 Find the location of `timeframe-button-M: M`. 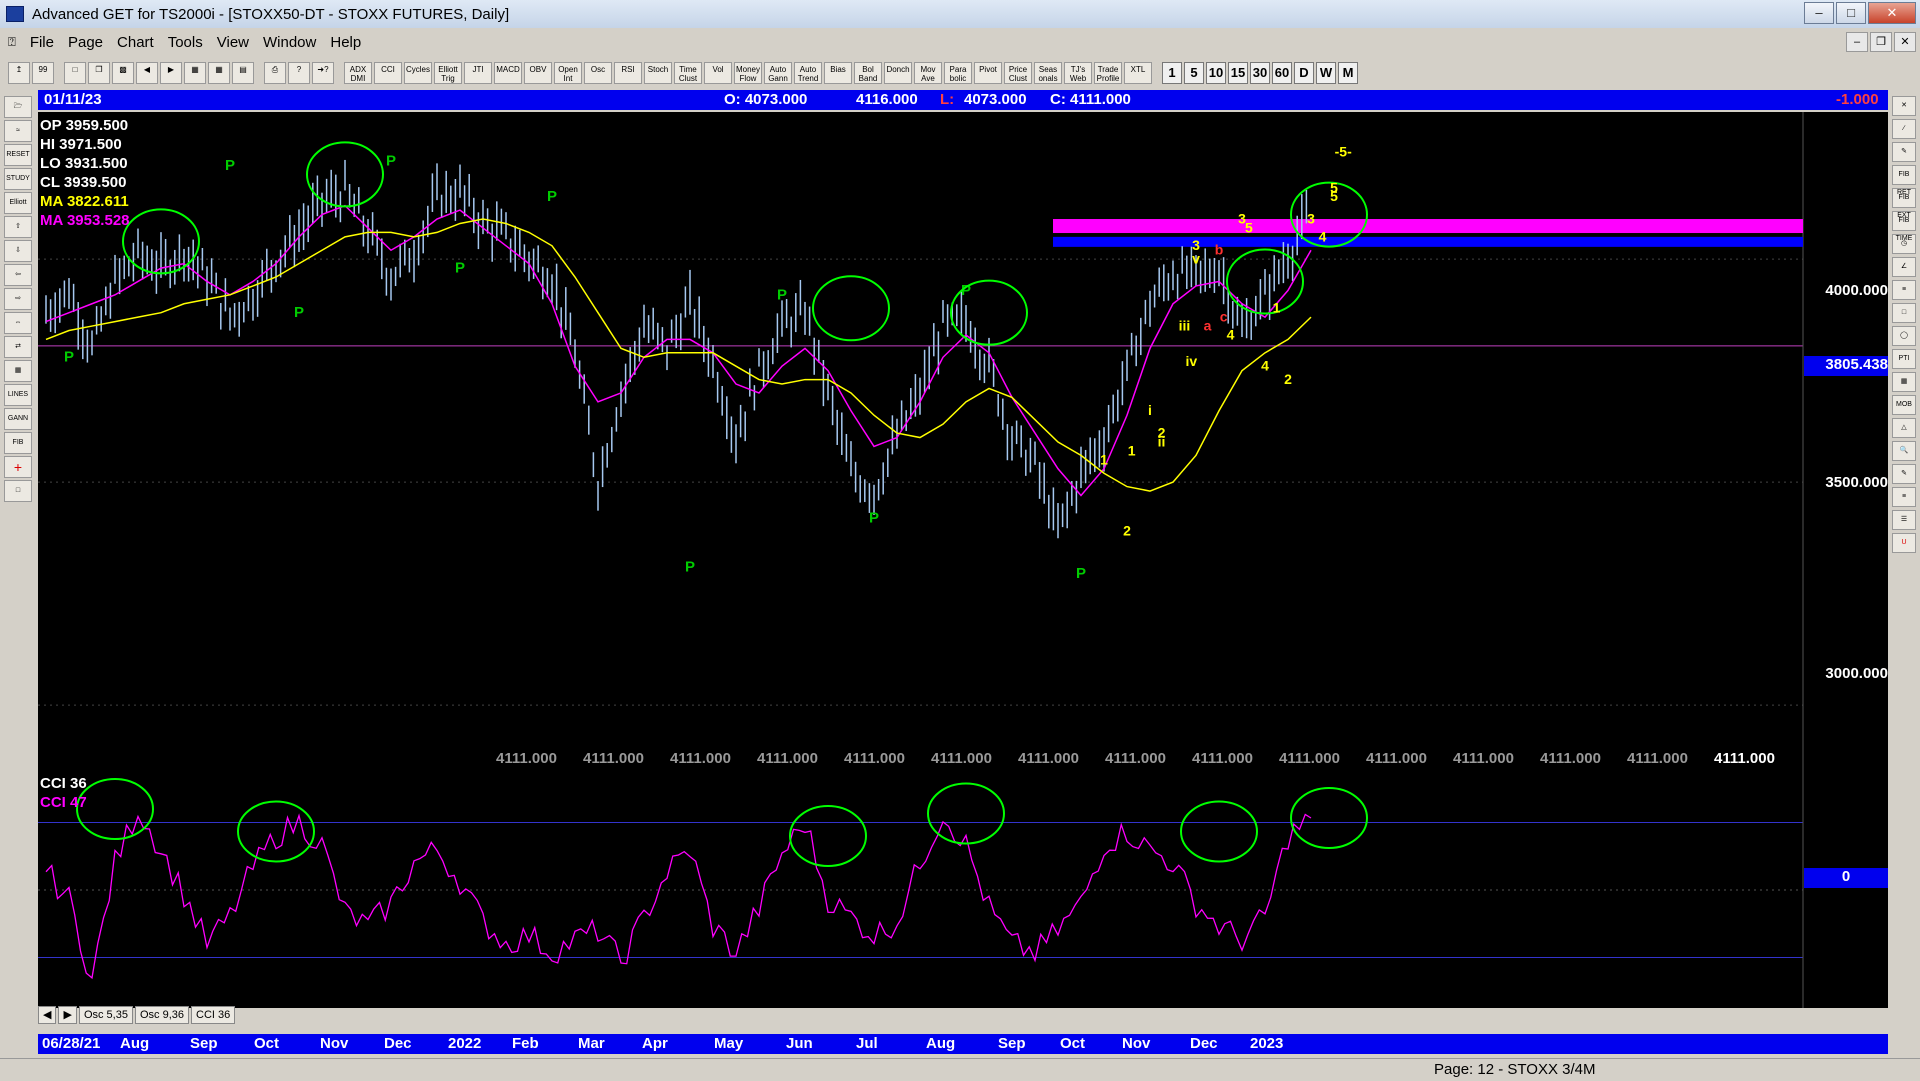

timeframe-button-M: M is located at coordinates (1348, 73).